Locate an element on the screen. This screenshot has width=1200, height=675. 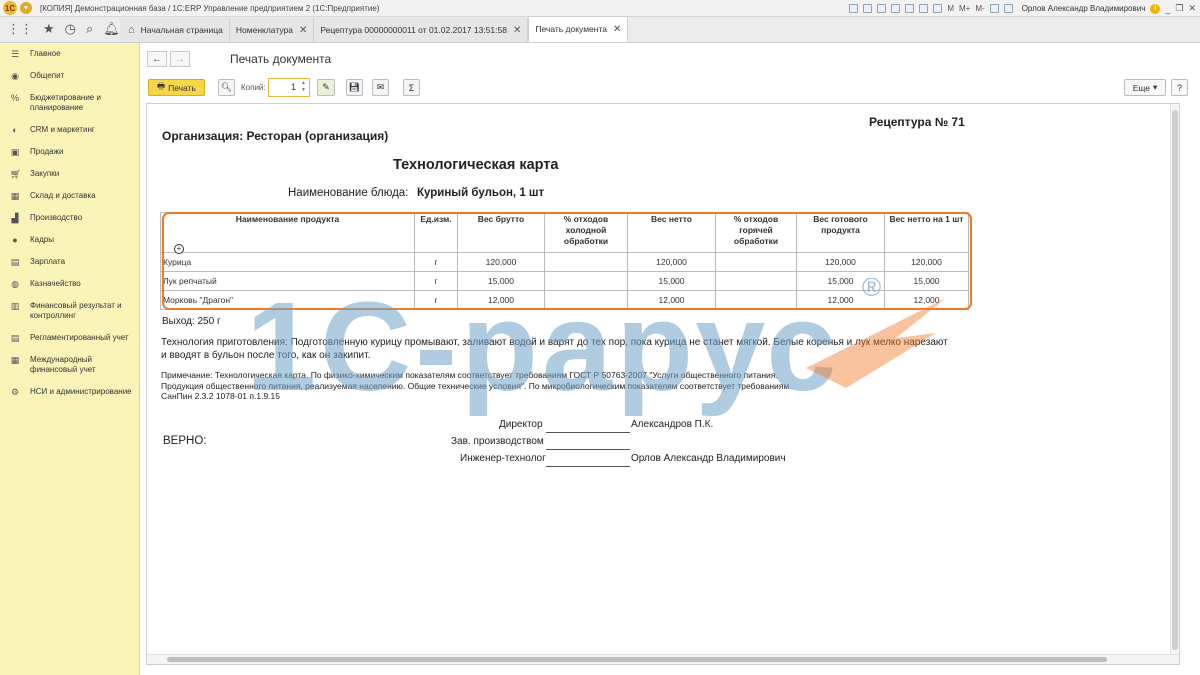
dish-label: Наименование блюда: is located at coordinates (348, 193).